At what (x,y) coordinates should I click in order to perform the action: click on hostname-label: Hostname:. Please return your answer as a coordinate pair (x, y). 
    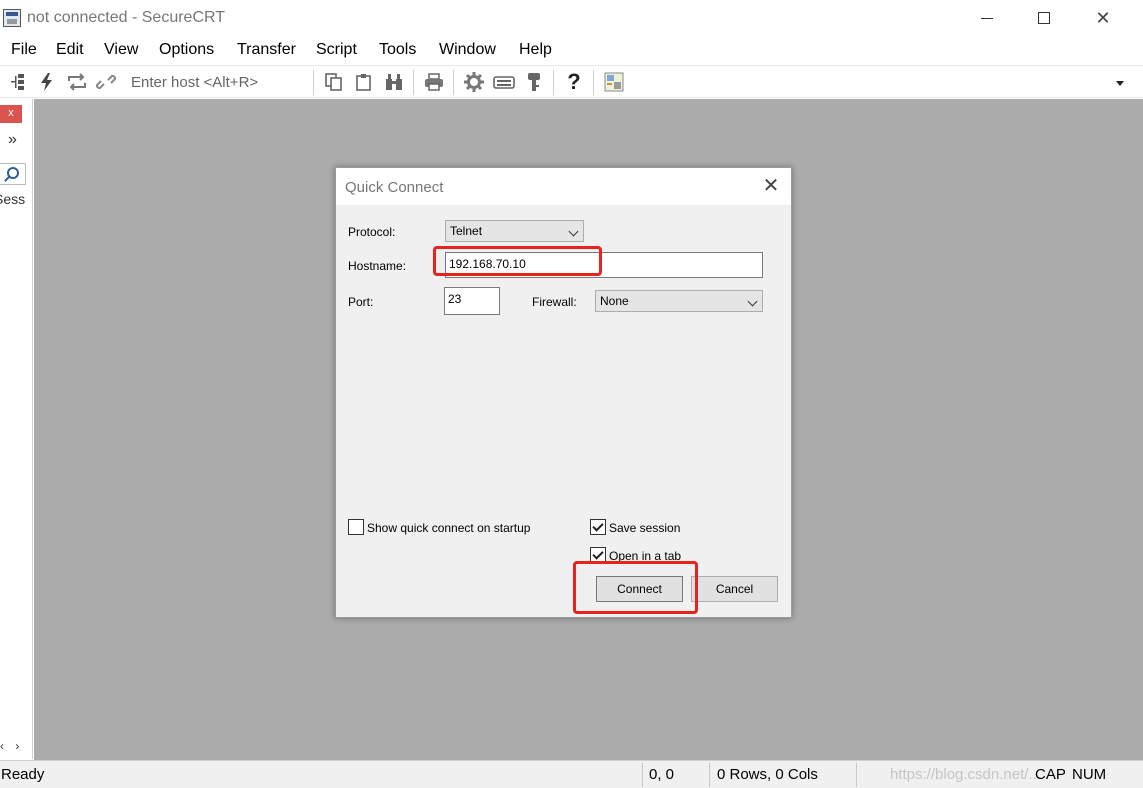
    Looking at the image, I should click on (377, 266).